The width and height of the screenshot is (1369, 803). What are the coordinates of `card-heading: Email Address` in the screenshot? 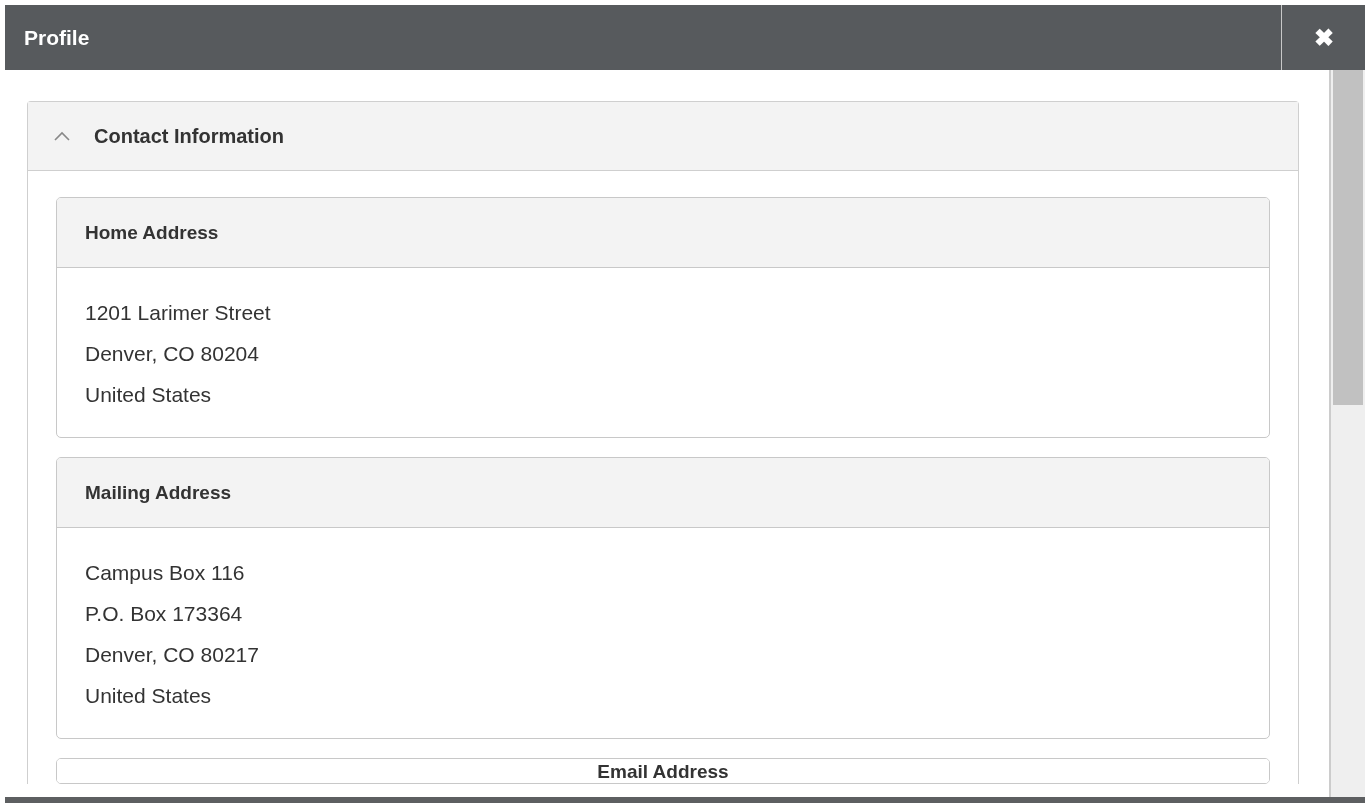 It's located at (663, 772).